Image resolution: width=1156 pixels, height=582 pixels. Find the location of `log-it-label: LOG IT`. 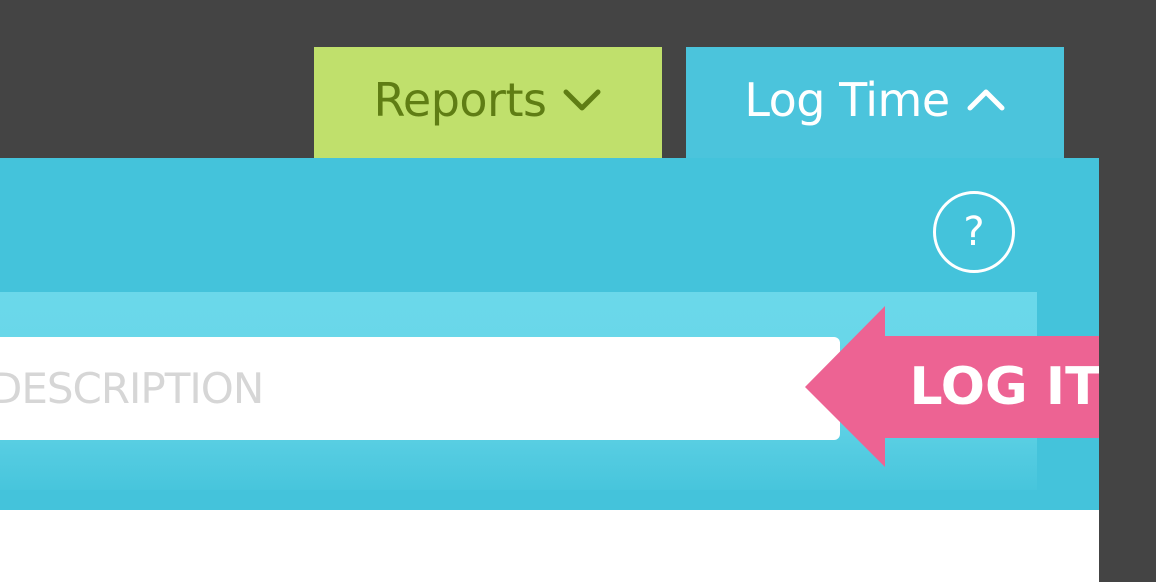

log-it-label: LOG IT is located at coordinates (1005, 387).